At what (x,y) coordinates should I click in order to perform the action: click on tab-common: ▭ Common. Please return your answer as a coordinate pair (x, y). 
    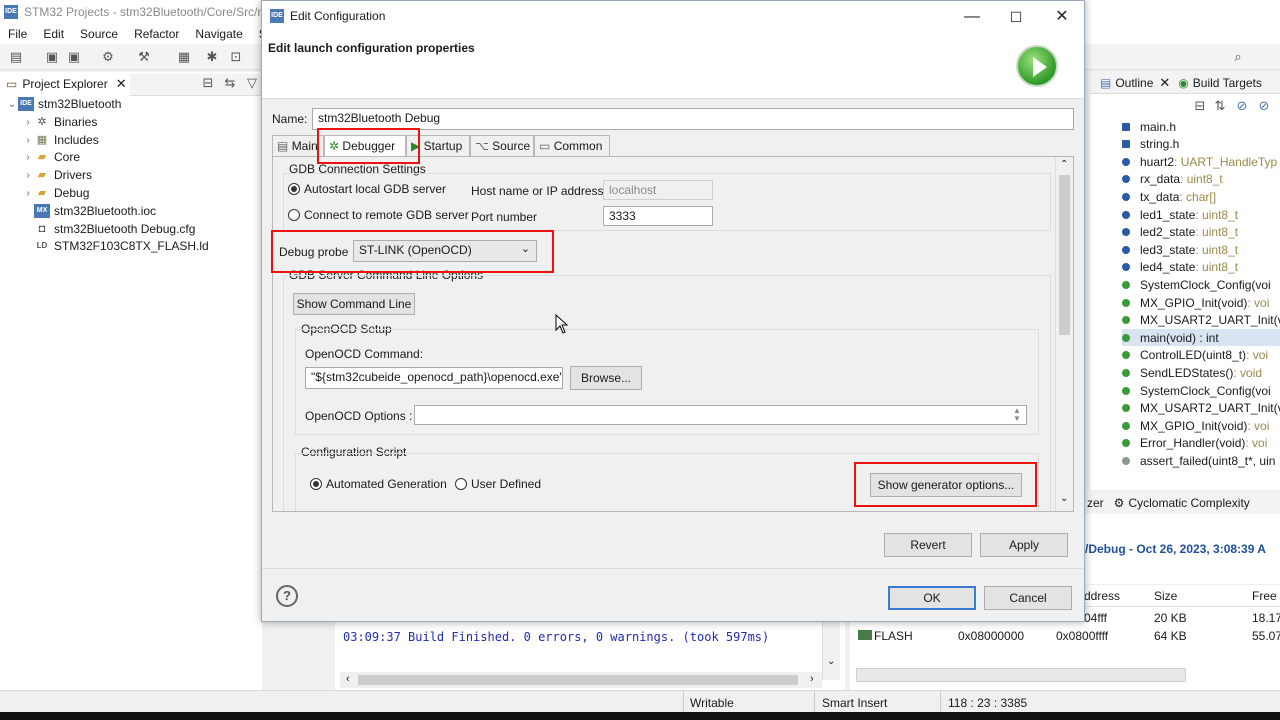
    Looking at the image, I should click on (572, 145).